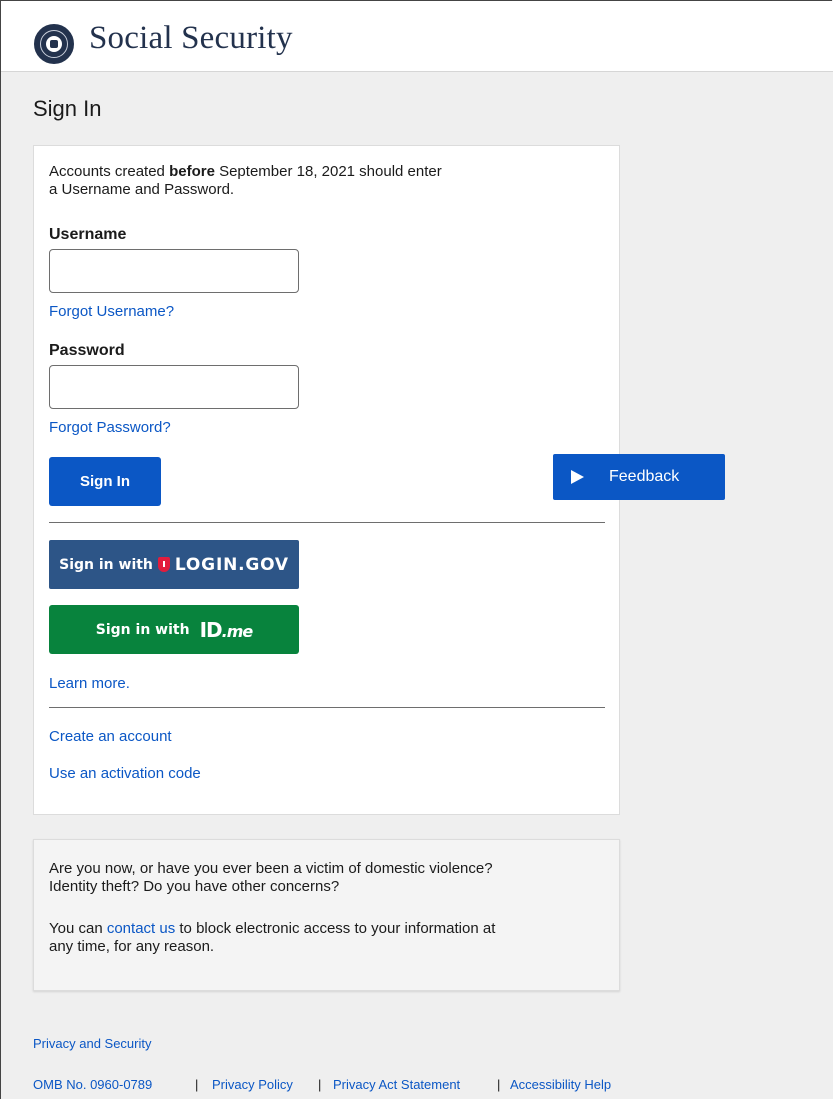  I want to click on contact-us-link: contact us, so click(141, 928).